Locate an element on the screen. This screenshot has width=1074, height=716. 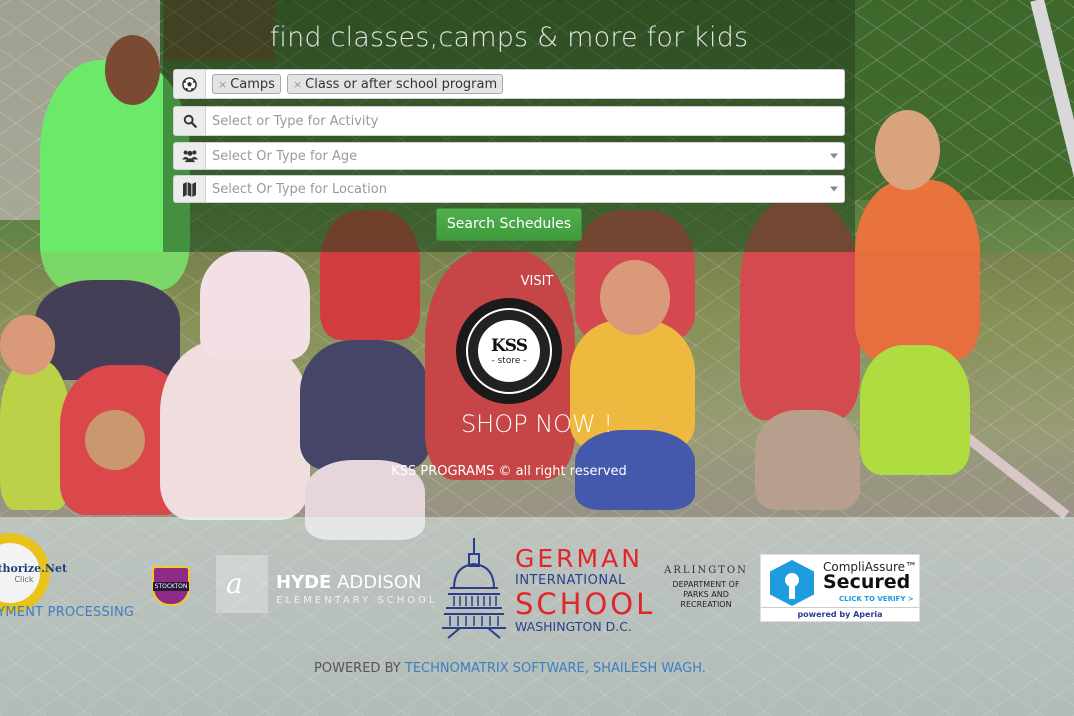
keyhole-icon-stem is located at coordinates (792, 591).